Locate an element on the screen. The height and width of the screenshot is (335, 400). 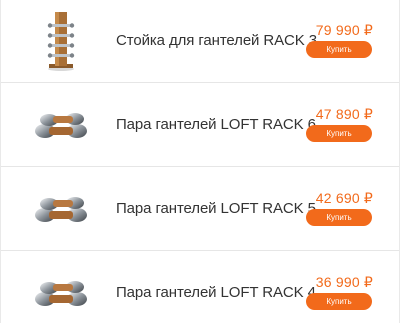
product-price: 47 890 ₽ is located at coordinates (344, 114).